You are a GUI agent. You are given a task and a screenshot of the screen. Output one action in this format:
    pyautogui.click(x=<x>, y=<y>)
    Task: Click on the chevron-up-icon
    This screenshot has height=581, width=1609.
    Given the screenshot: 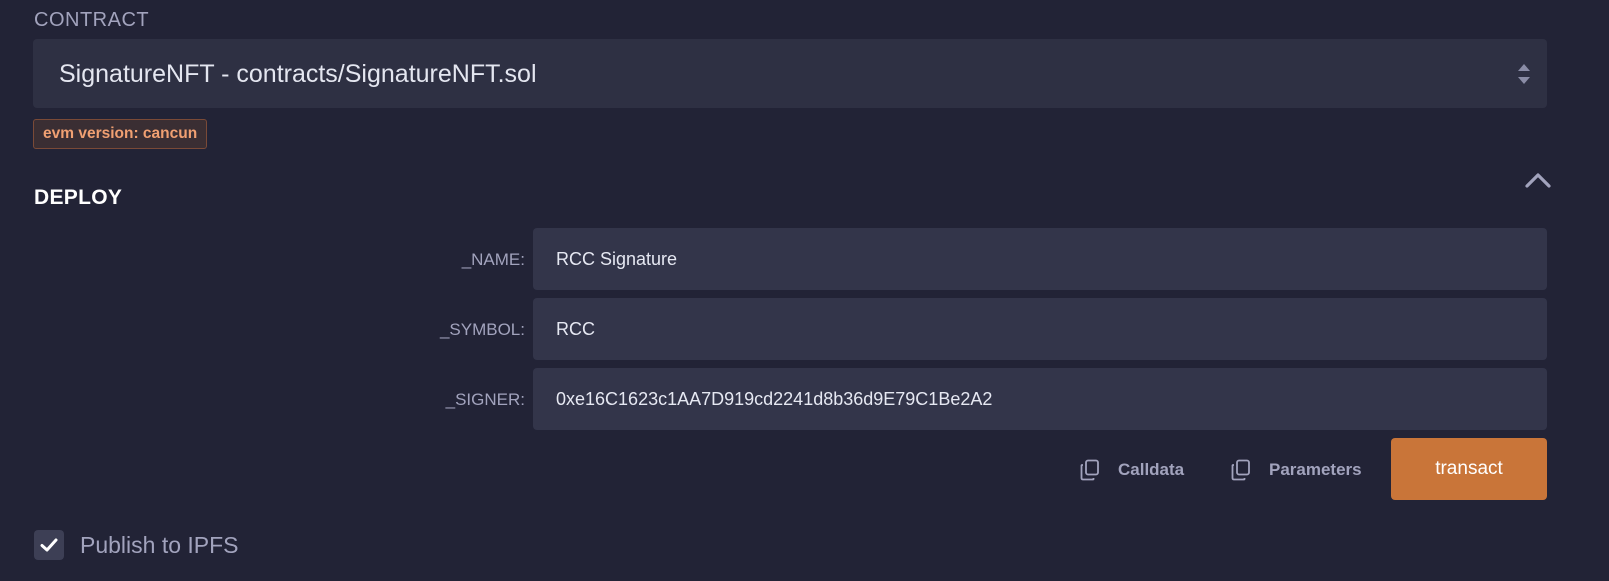 What is the action you would take?
    pyautogui.click(x=1538, y=180)
    